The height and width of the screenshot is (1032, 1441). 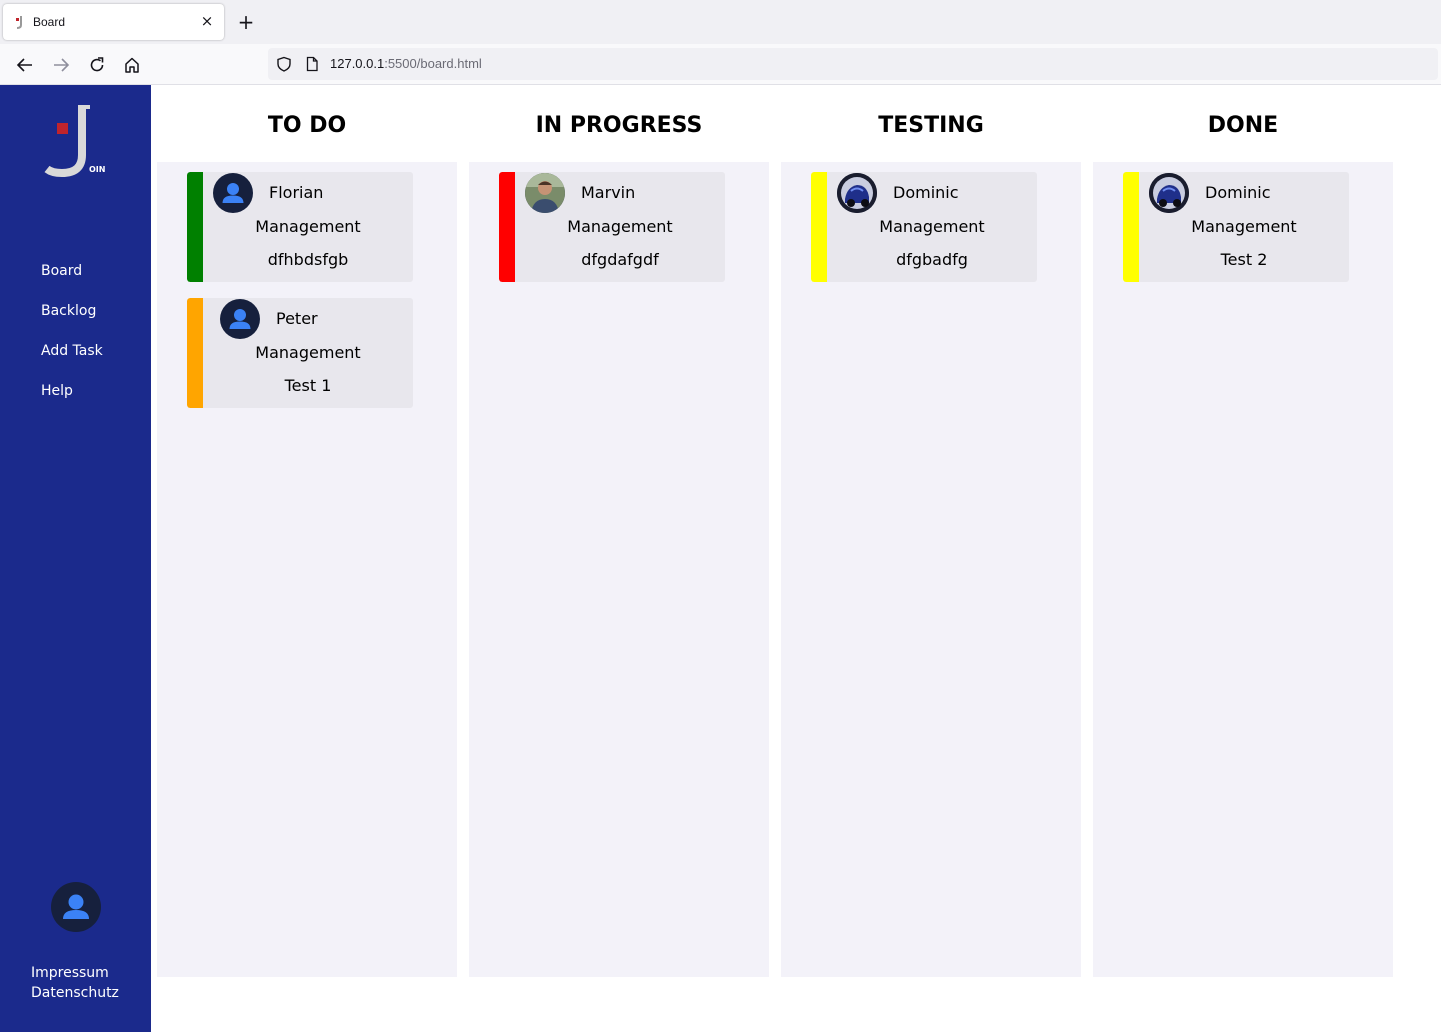 What do you see at coordinates (608, 192) in the screenshot?
I see `assignee-name: Marvin` at bounding box center [608, 192].